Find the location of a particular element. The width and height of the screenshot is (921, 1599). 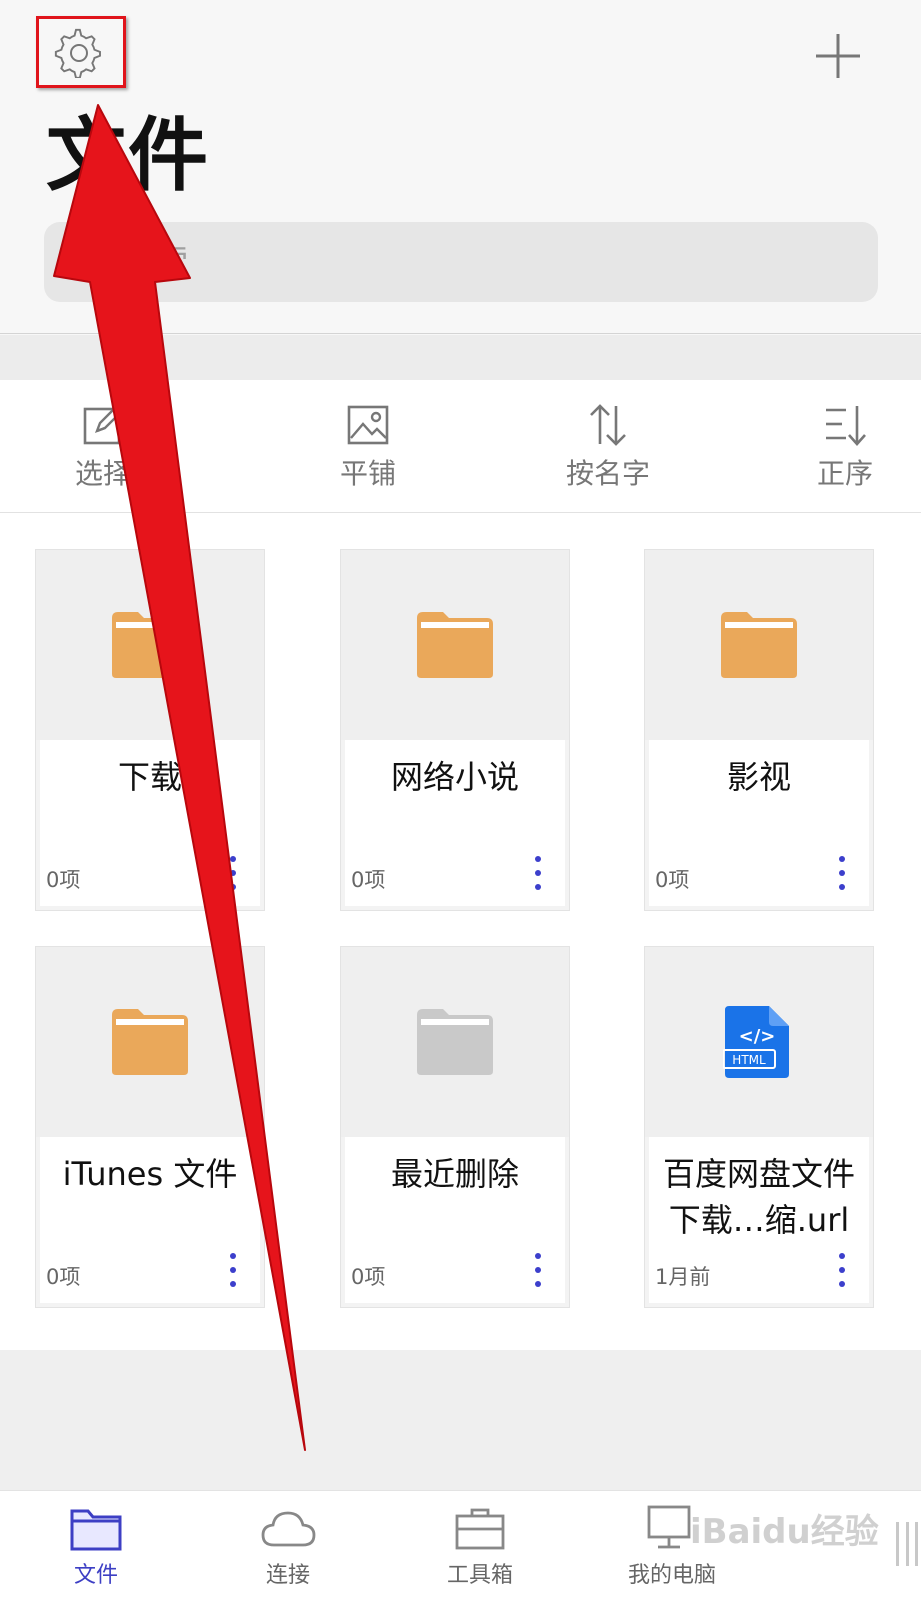

file-name: 最近删除 is located at coordinates (454, 1174).